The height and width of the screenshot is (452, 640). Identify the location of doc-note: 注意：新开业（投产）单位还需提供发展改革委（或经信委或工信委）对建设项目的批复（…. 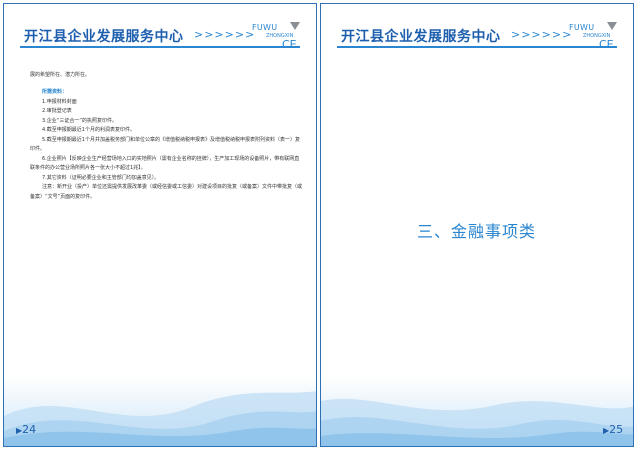
(166, 192).